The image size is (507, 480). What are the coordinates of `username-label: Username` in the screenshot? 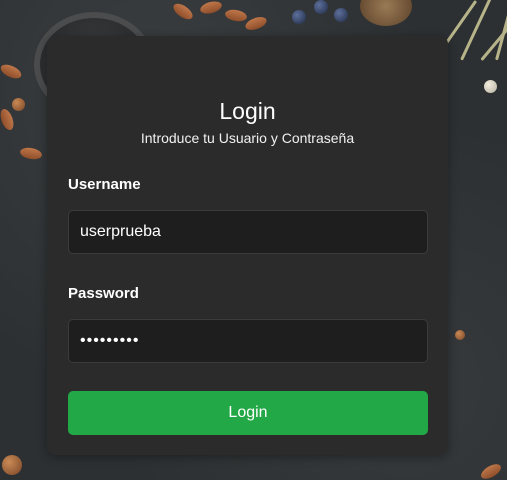 It's located at (104, 184).